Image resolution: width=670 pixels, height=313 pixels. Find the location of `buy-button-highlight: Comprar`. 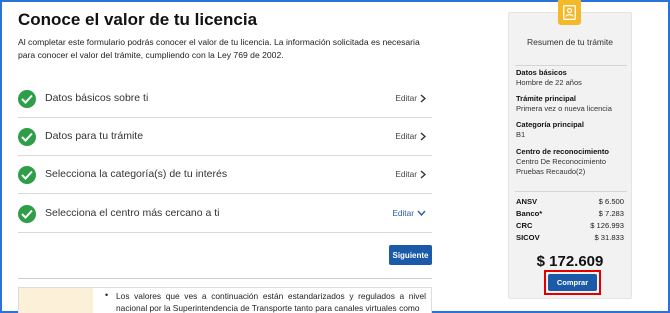

buy-button-highlight: Comprar is located at coordinates (572, 282).